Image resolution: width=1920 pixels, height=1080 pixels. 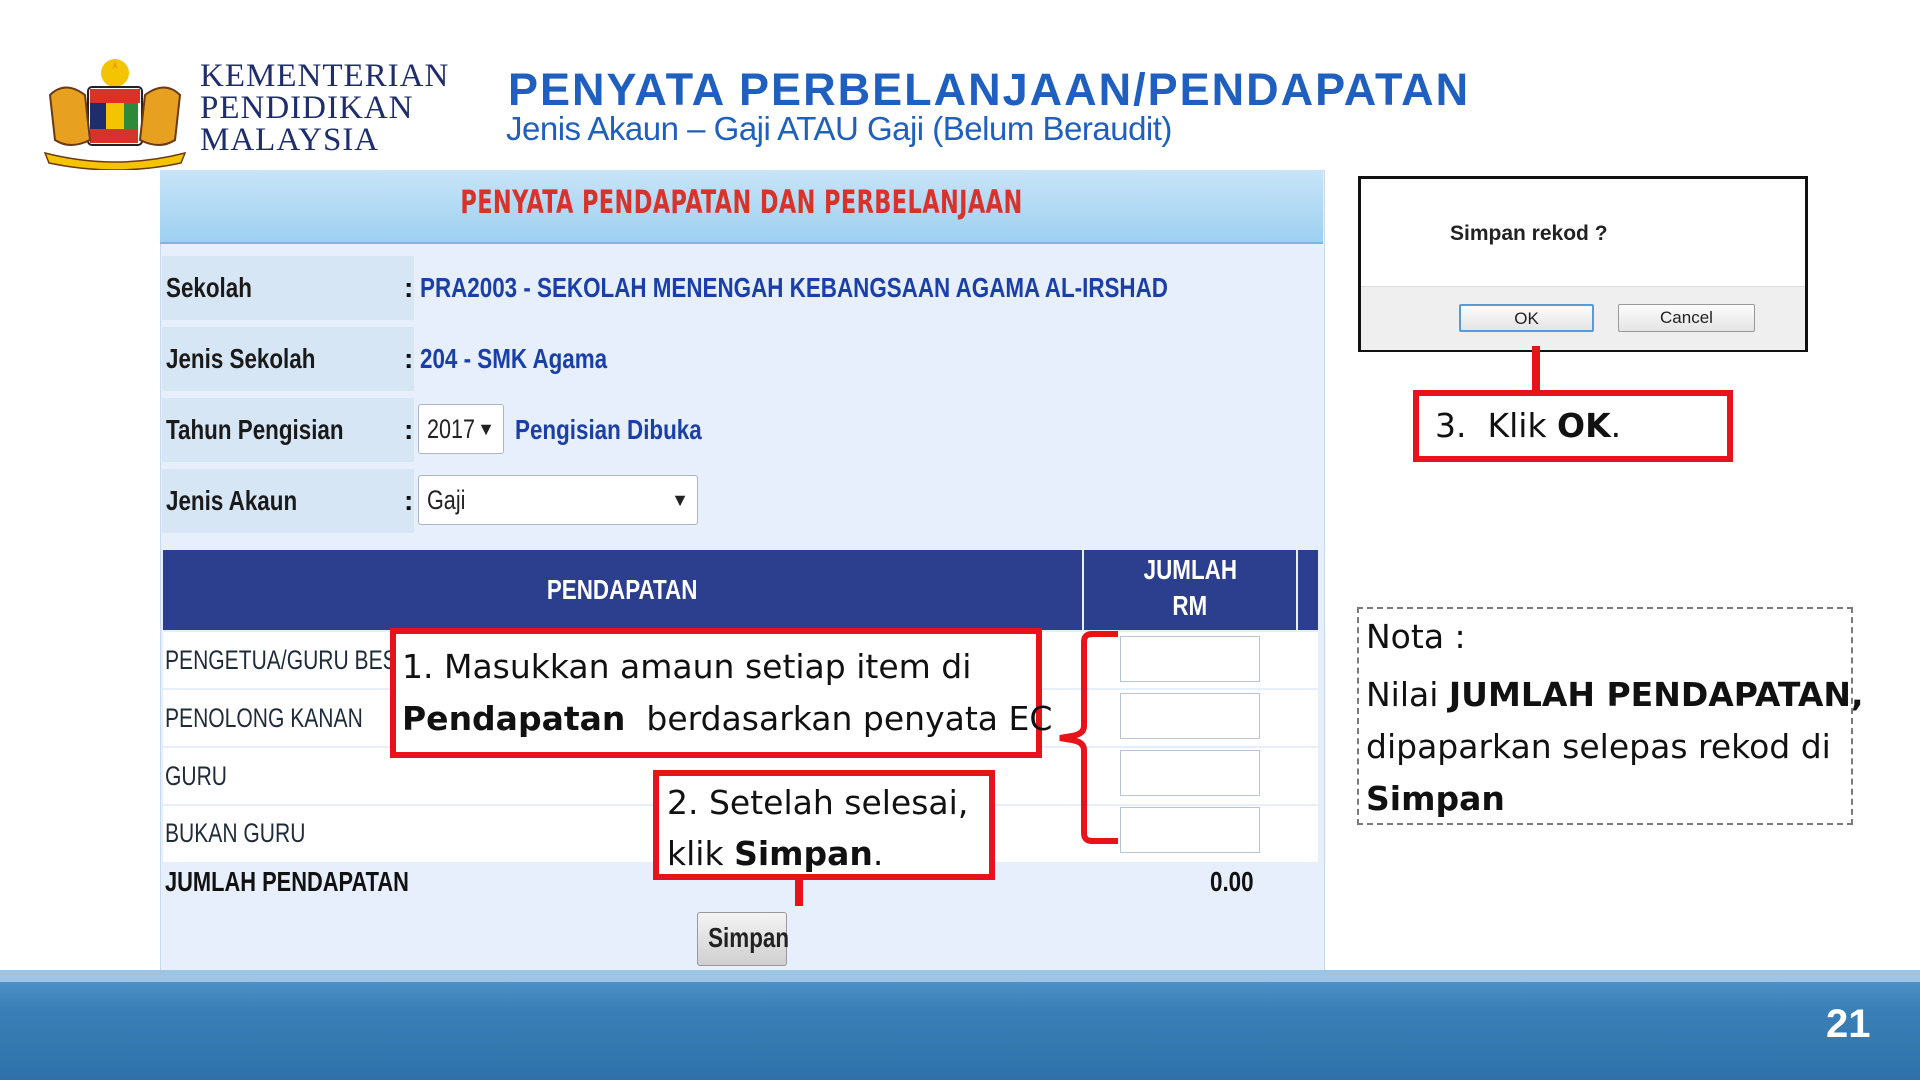 I want to click on dialog-ok-button: OK, so click(x=1526, y=318).